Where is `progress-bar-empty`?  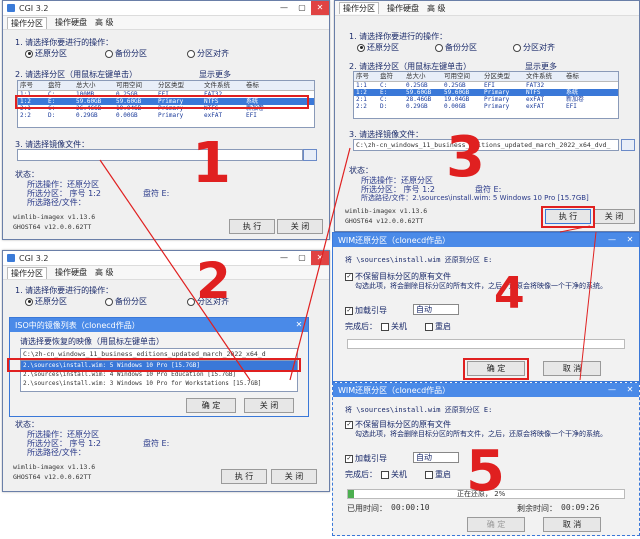
progress-bar-empty is located at coordinates (486, 344).